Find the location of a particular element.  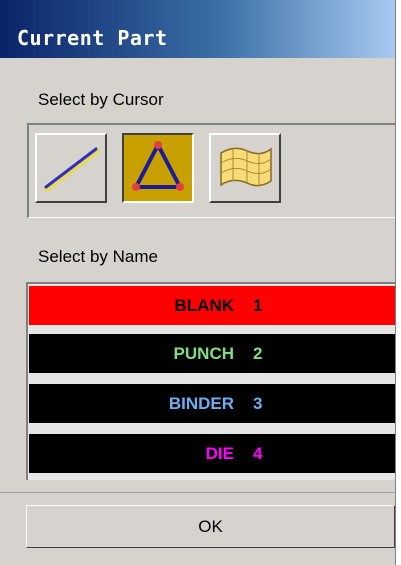

line-icon is located at coordinates (72, 169).